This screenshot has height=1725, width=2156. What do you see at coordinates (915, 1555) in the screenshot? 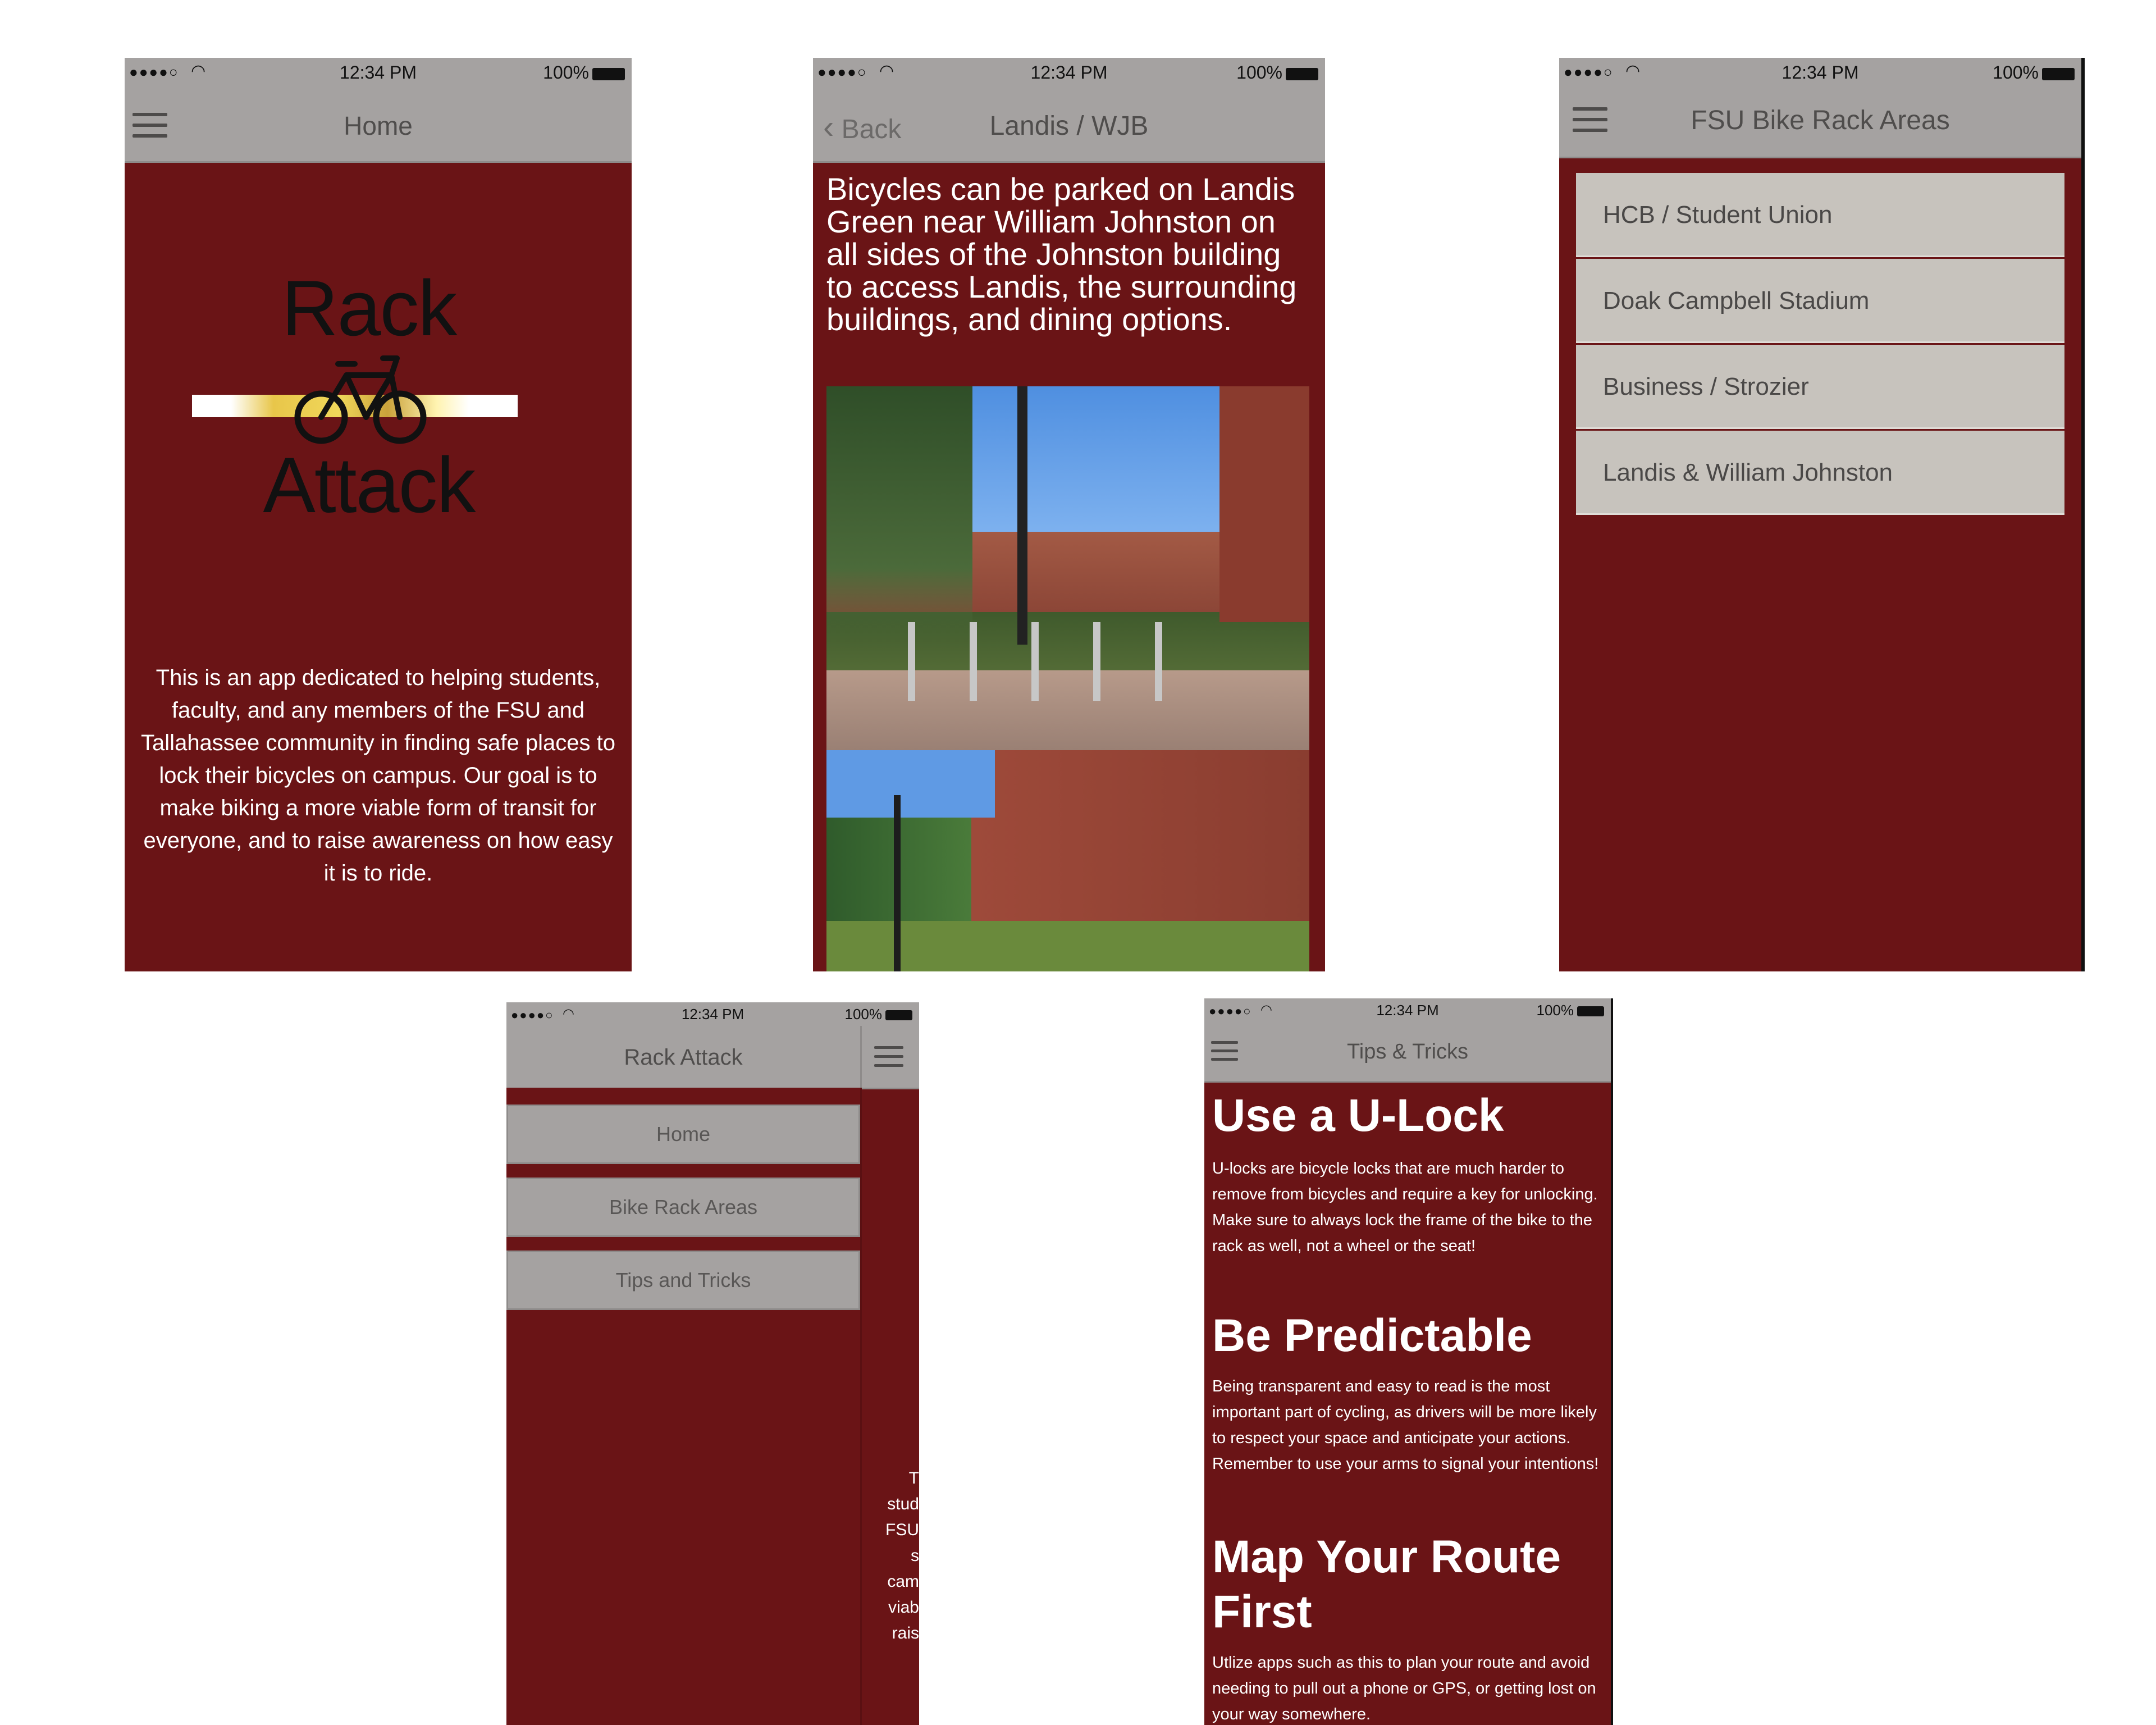
I see `peek-line: s` at bounding box center [915, 1555].